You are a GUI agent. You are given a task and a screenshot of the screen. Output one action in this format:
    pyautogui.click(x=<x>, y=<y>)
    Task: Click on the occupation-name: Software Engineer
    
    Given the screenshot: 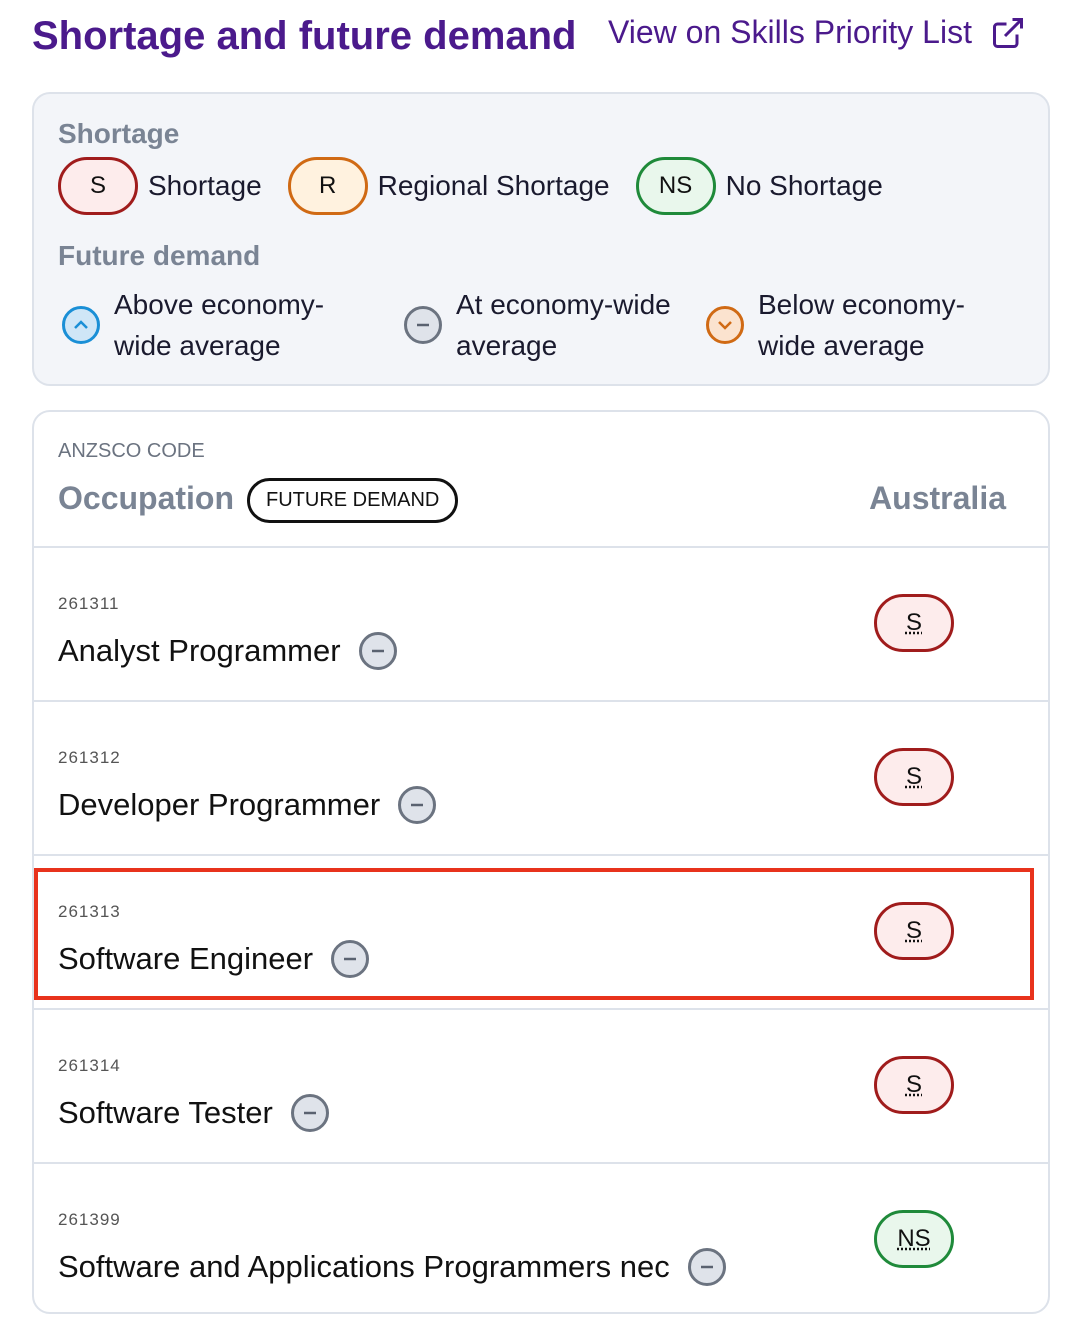 What is the action you would take?
    pyautogui.click(x=185, y=959)
    